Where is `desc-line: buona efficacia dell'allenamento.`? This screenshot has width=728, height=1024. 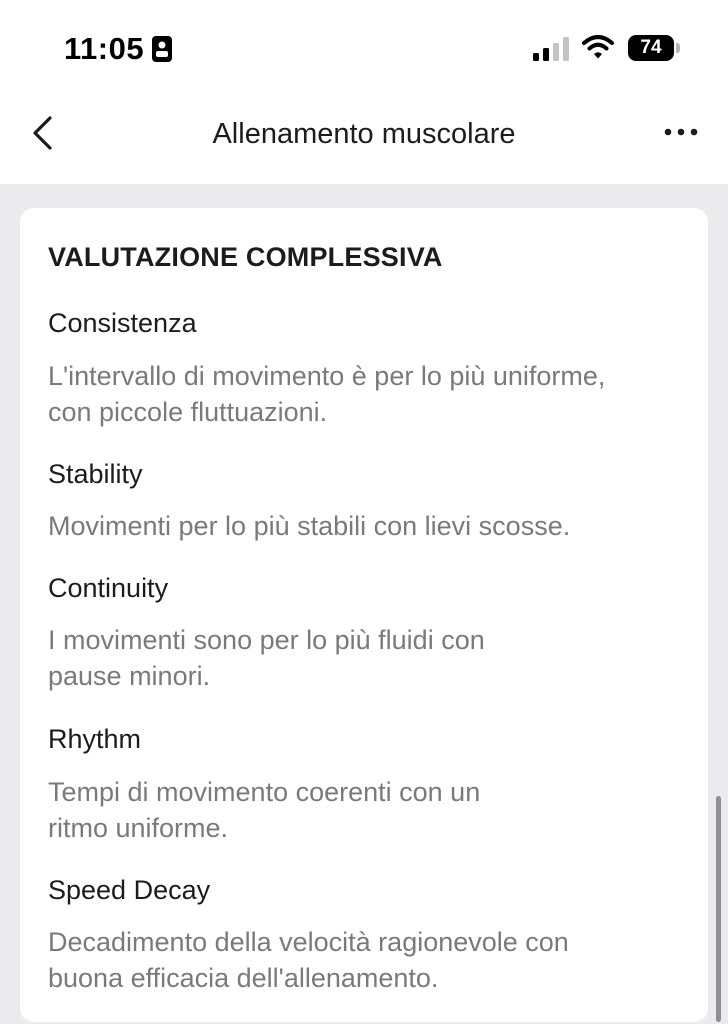
desc-line: buona efficacia dell'allenamento. is located at coordinates (243, 978).